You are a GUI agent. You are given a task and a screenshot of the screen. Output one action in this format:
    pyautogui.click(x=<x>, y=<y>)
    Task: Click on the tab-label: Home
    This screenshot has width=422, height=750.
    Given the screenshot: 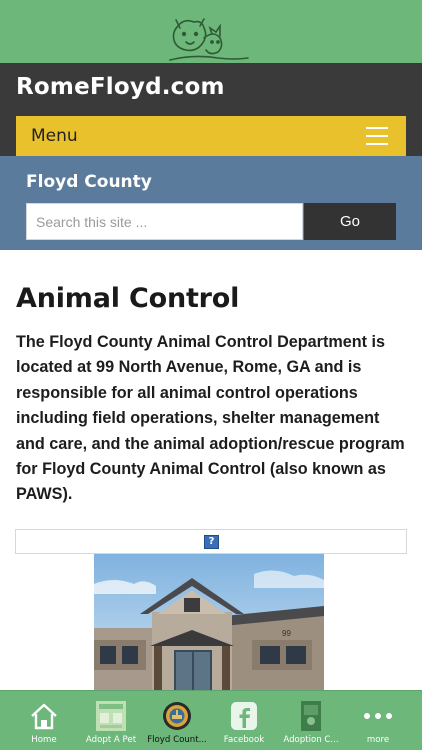 What is the action you would take?
    pyautogui.click(x=44, y=740)
    